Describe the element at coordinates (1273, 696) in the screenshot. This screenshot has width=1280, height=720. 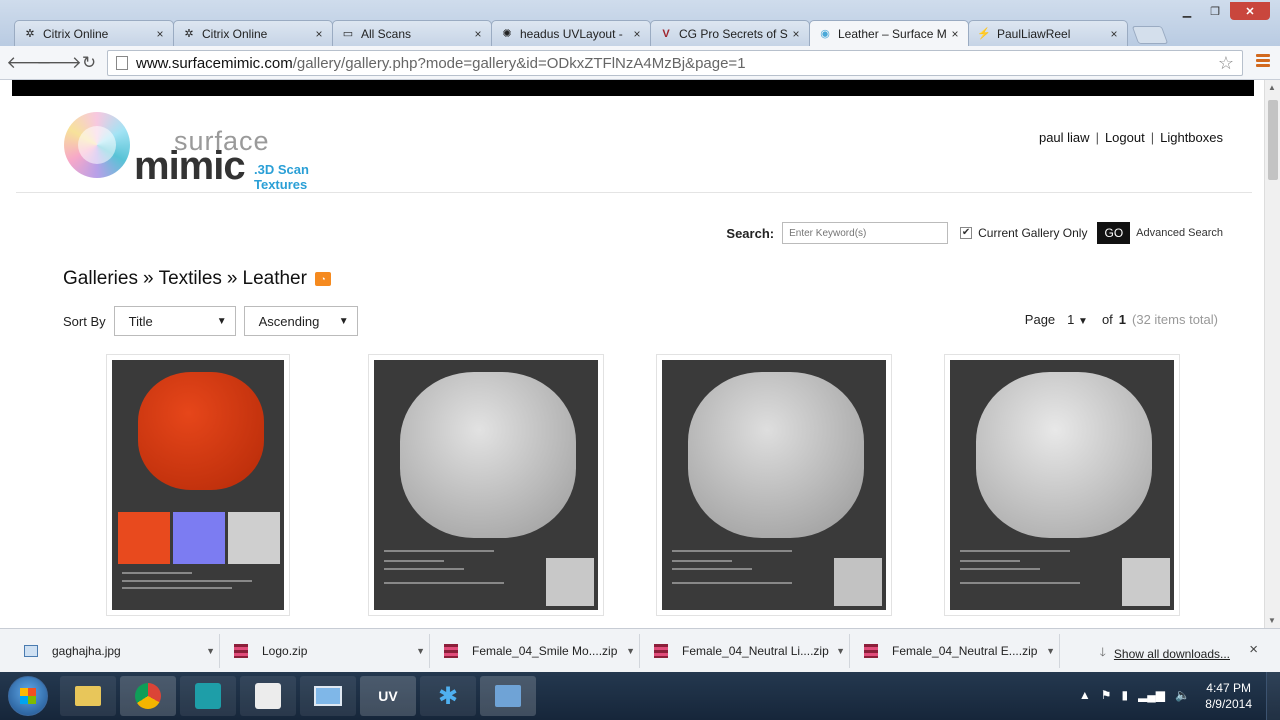
I see `show-desktop-button` at that location.